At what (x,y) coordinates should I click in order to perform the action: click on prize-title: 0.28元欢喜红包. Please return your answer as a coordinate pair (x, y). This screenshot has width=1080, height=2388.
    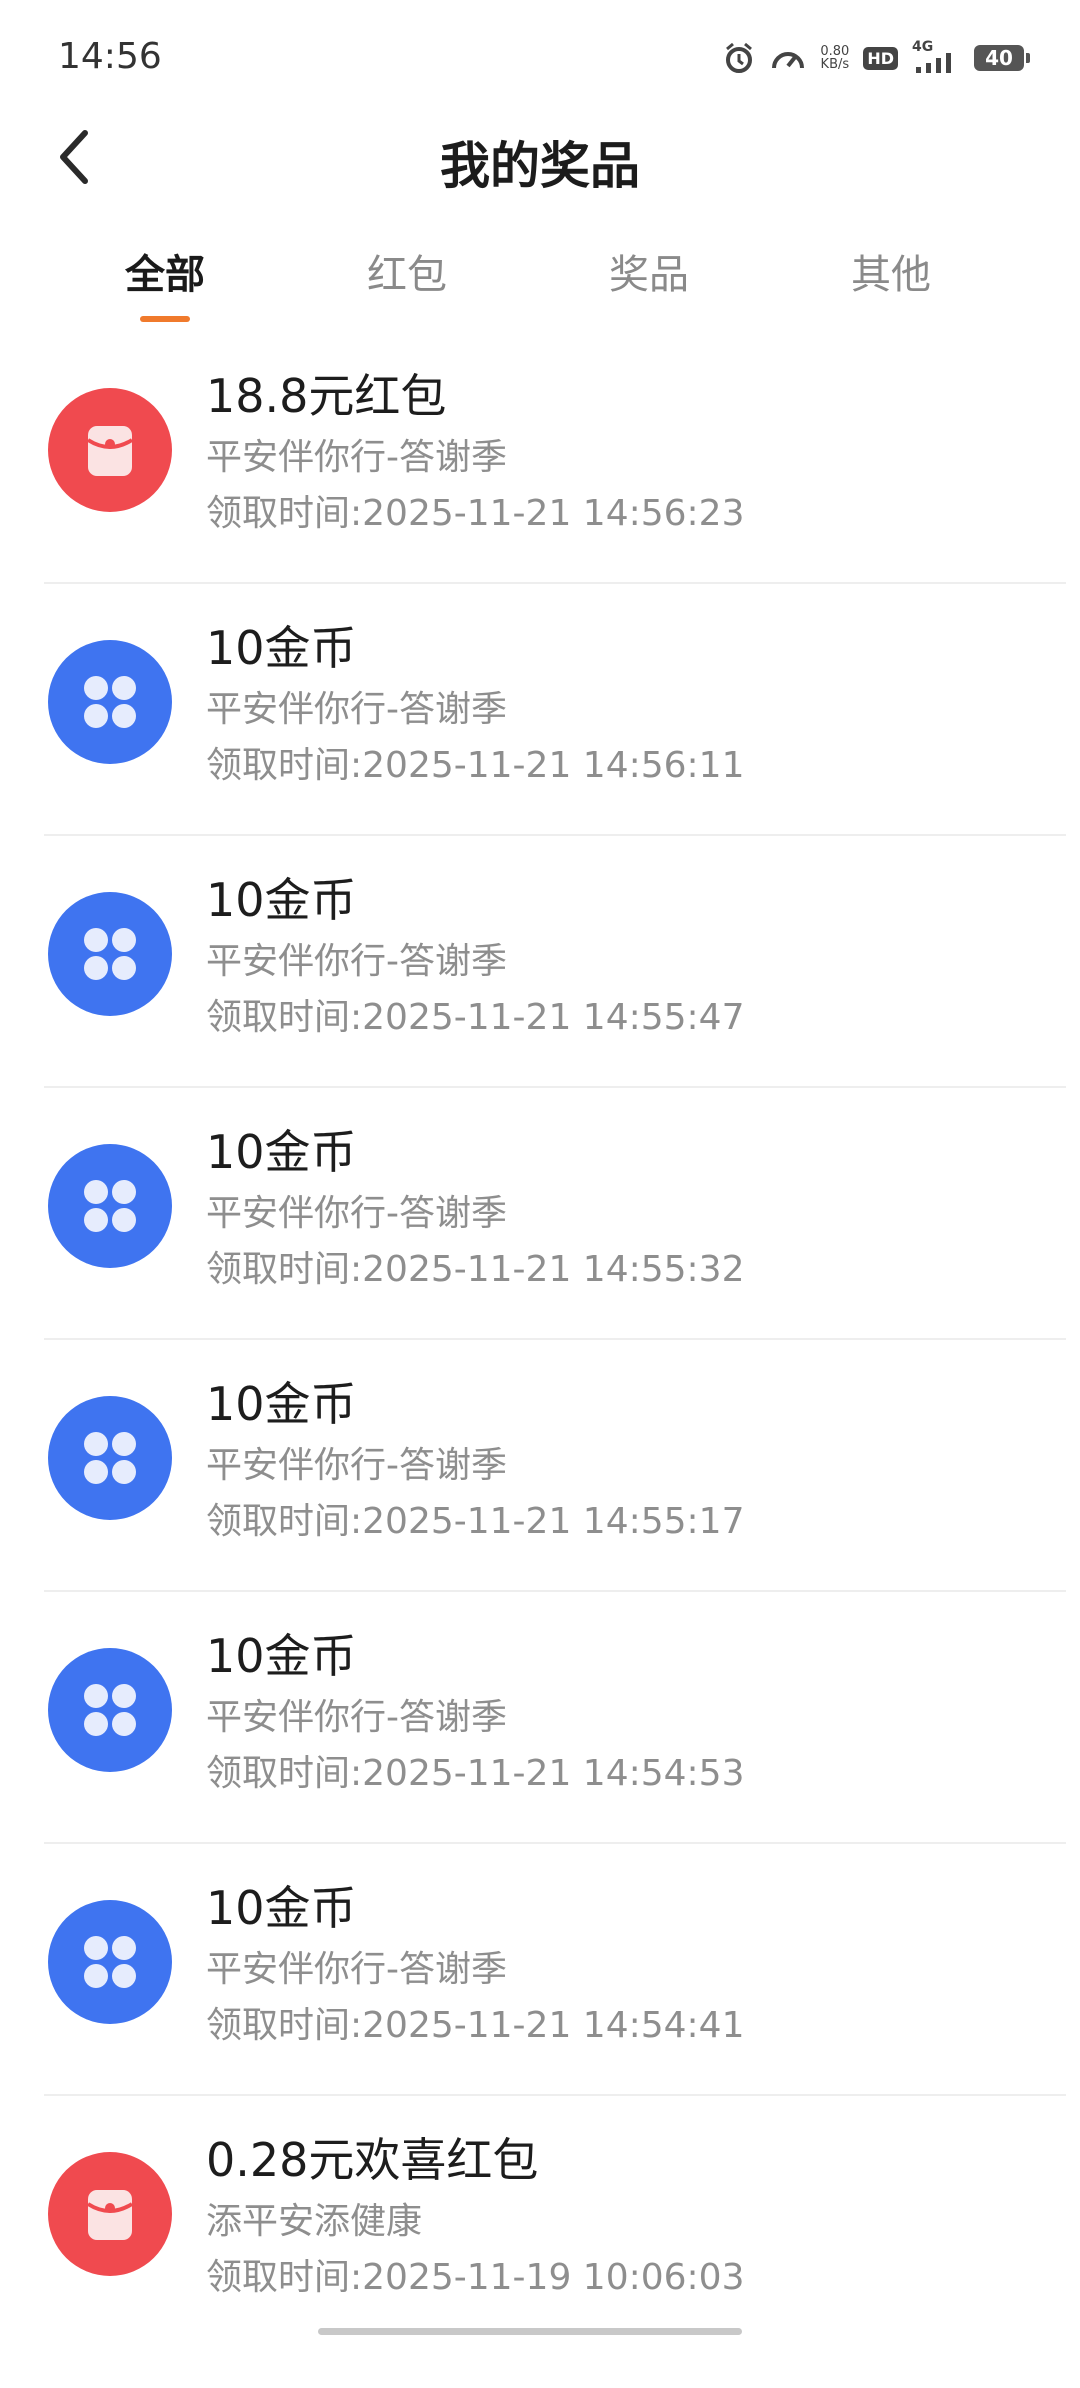
    Looking at the image, I should click on (372, 2160).